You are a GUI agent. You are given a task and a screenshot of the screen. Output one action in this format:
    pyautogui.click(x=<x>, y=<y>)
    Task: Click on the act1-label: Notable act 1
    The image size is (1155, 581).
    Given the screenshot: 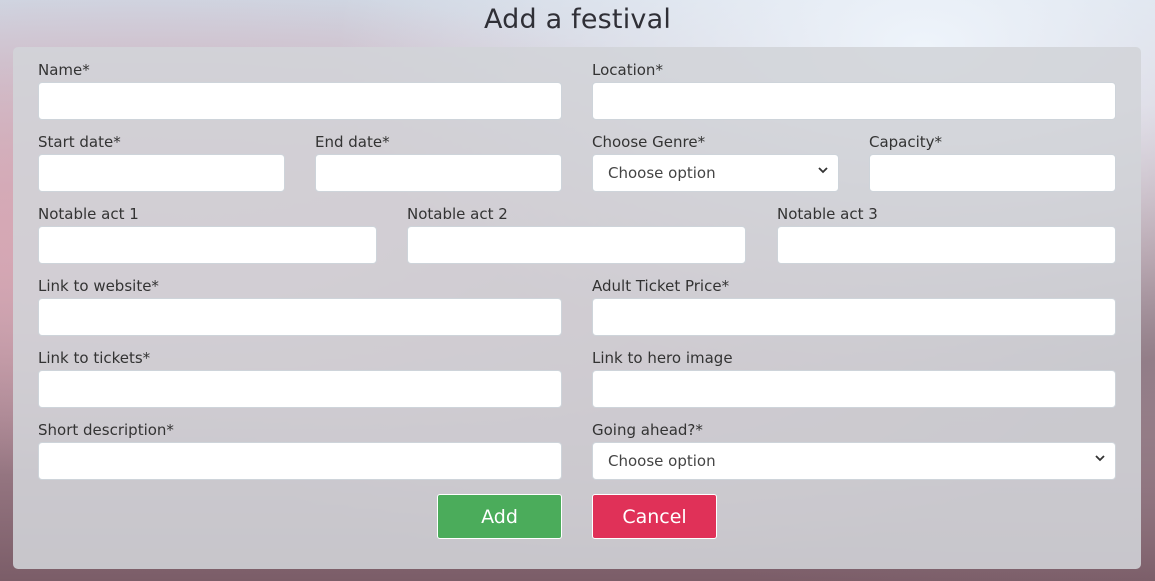 What is the action you would take?
    pyautogui.click(x=88, y=214)
    